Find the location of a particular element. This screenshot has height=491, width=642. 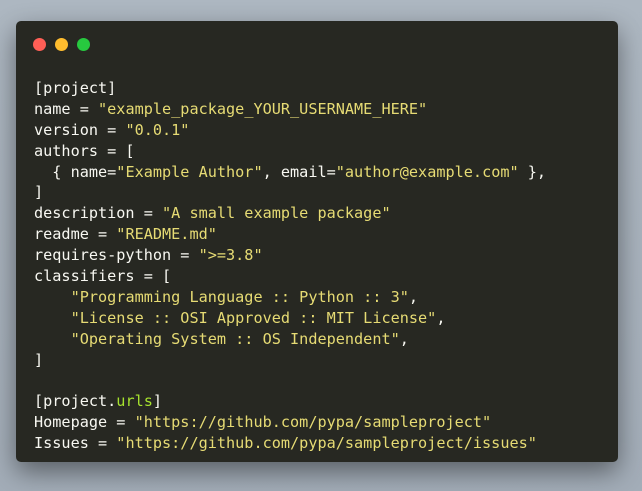

code-text: Issues = is located at coordinates (75, 443).